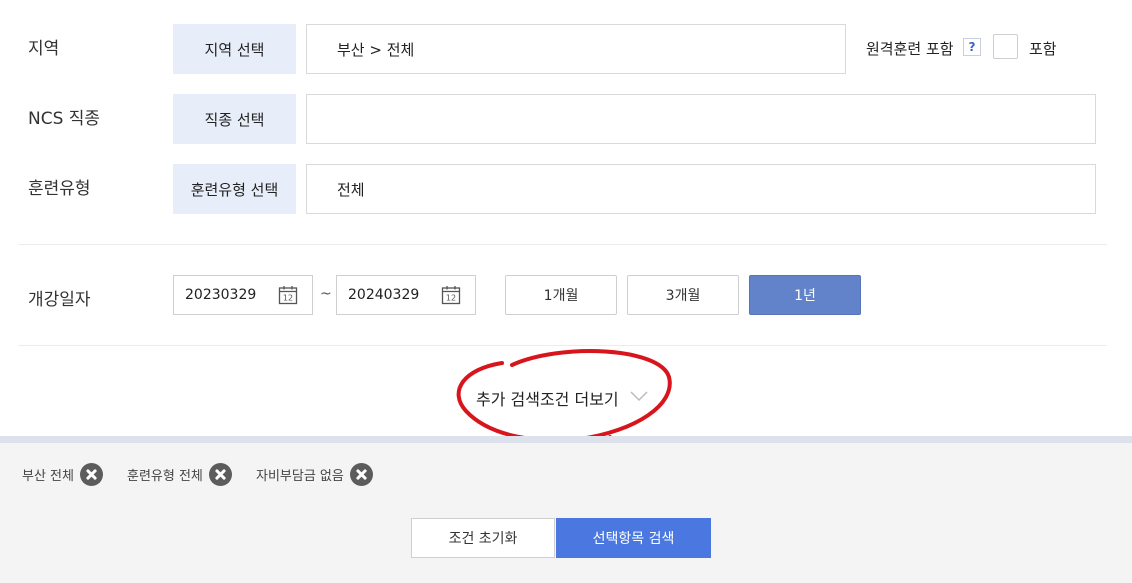 The width and height of the screenshot is (1132, 583). I want to click on start-date-to-value: 20240329, so click(384, 295).